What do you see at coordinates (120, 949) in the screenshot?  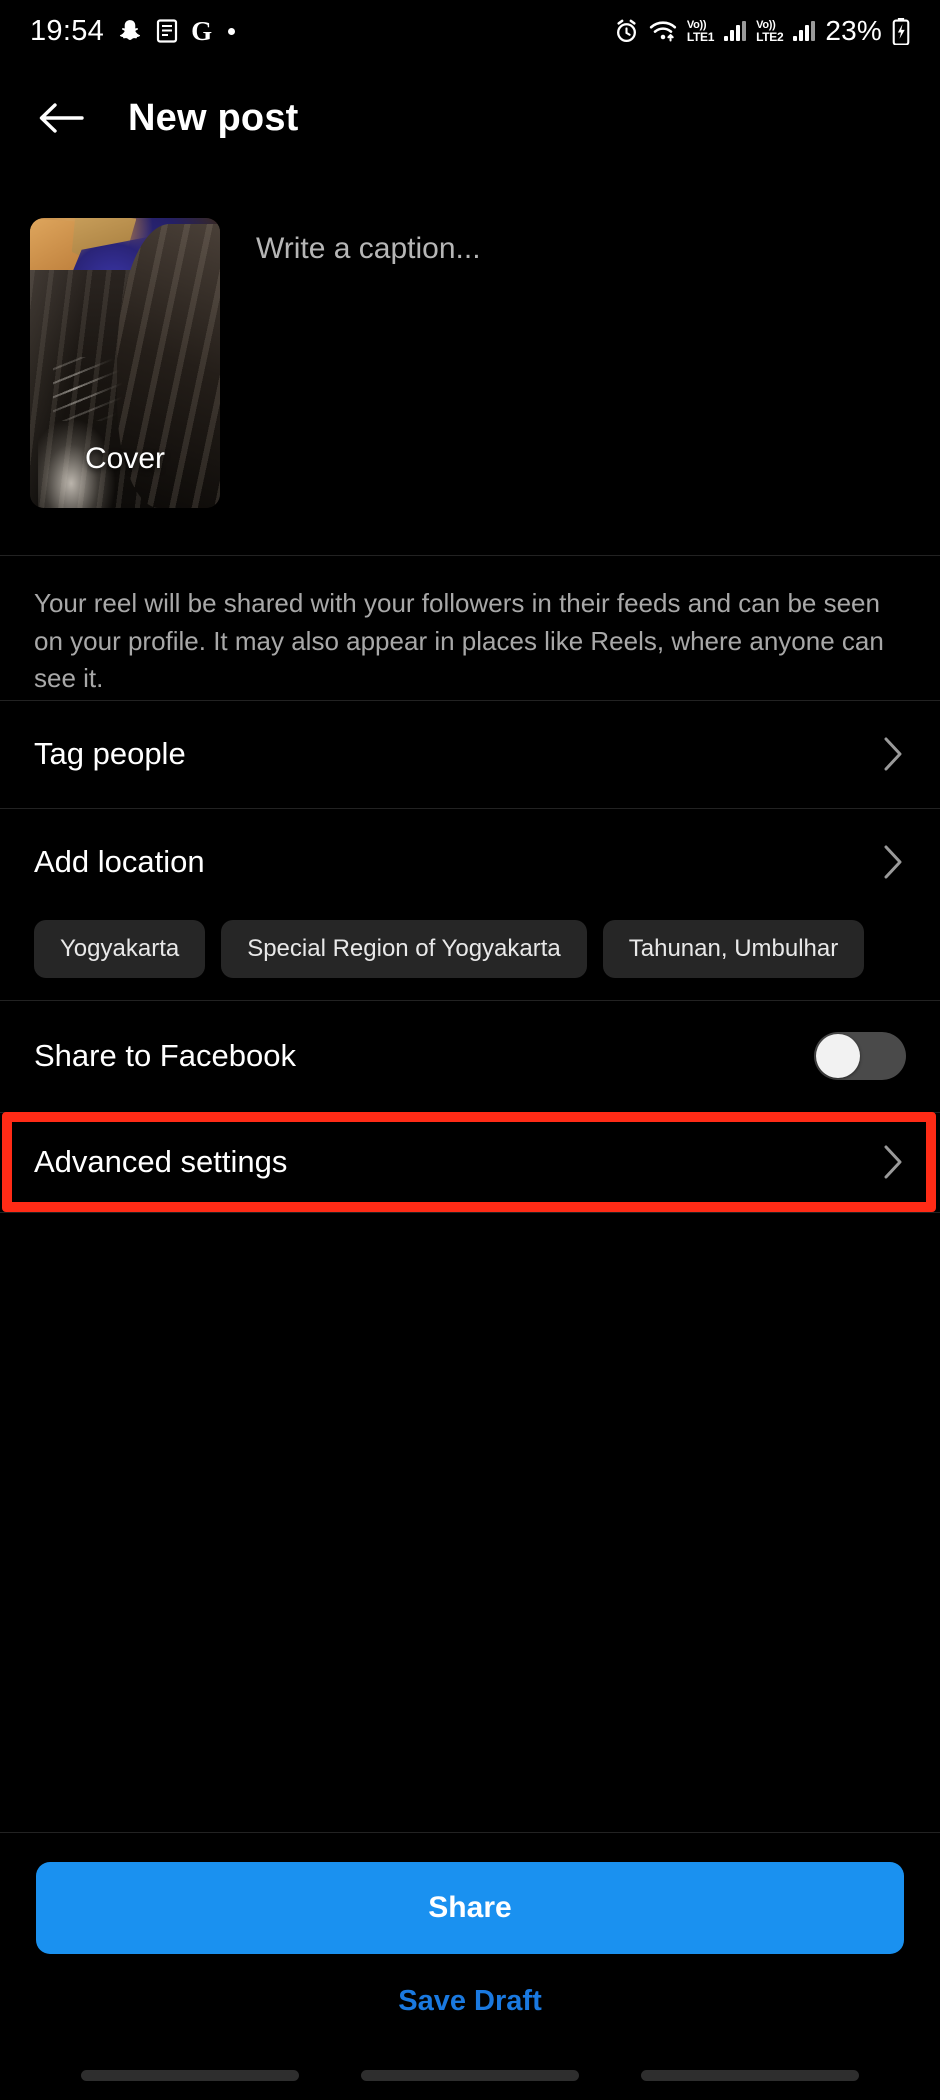 I see `location-chip: Yogyakarta` at bounding box center [120, 949].